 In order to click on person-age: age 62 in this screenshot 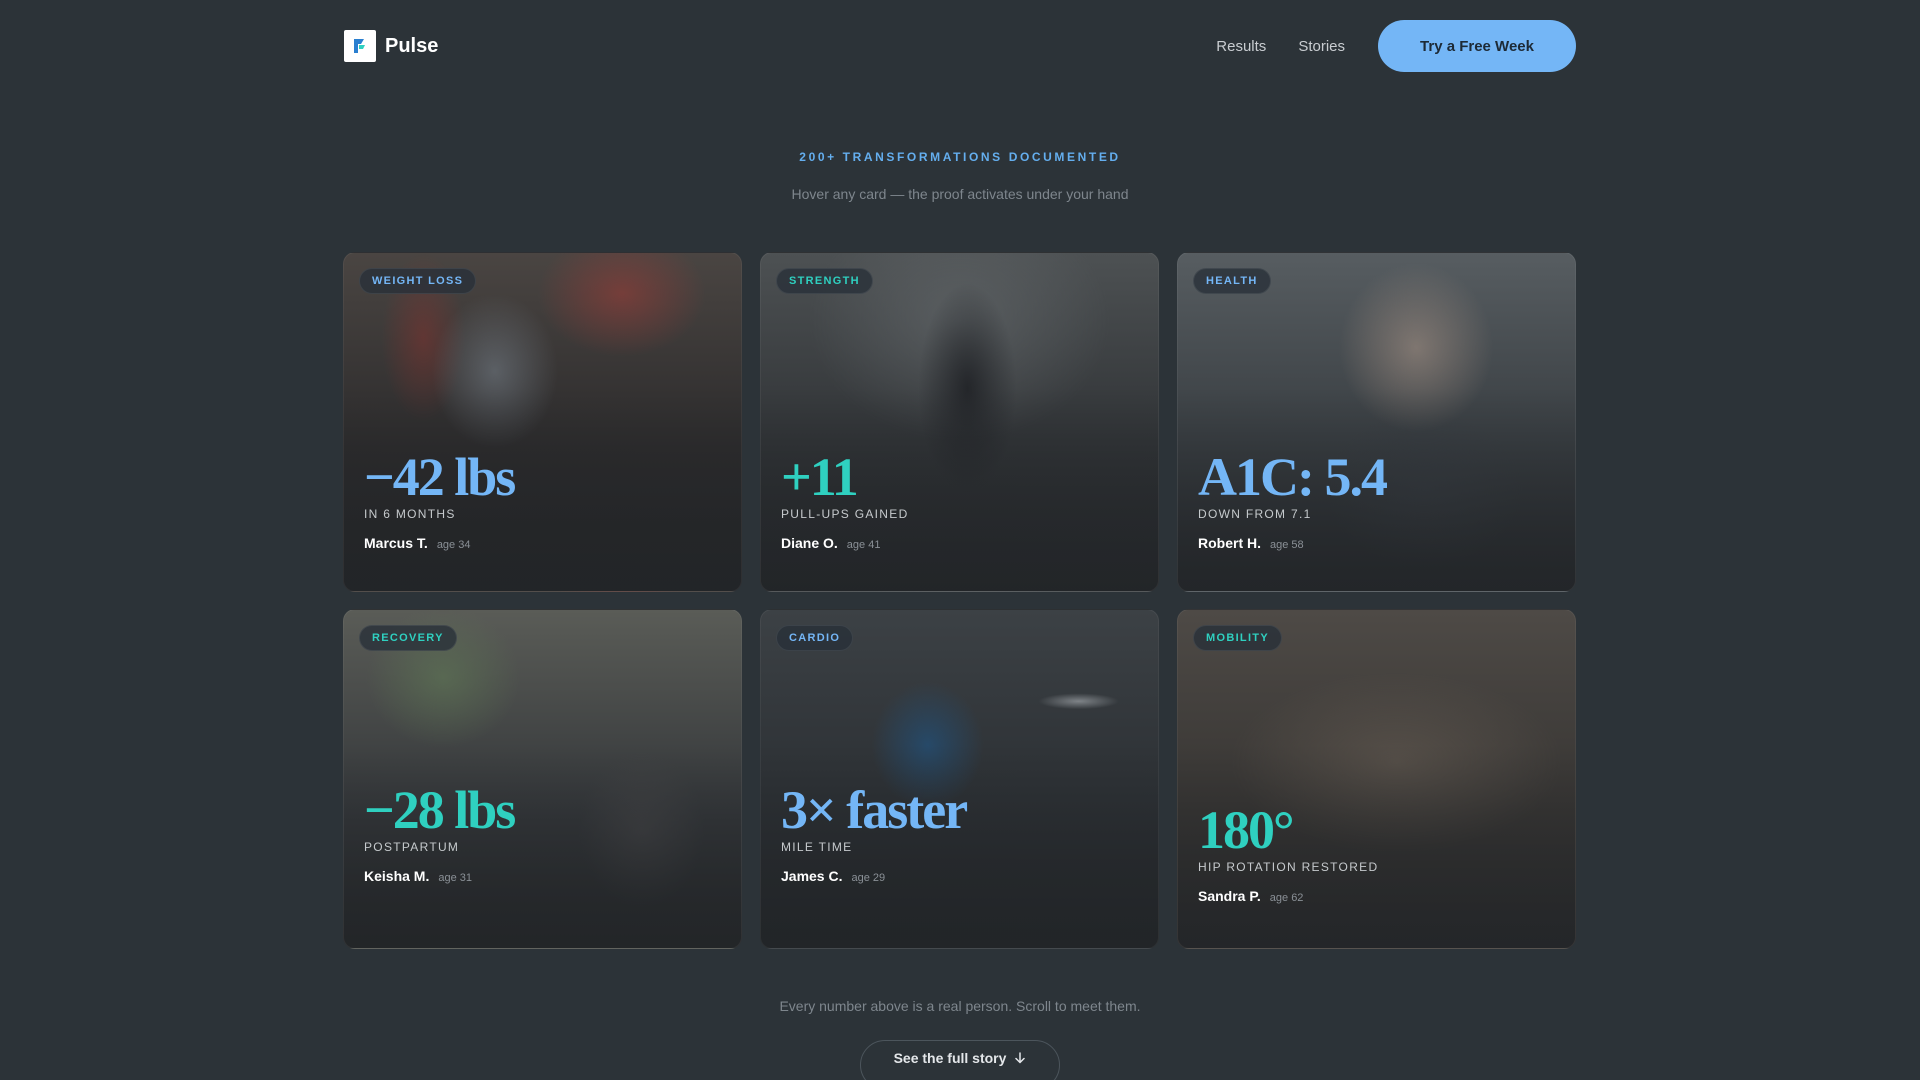, I will do `click(1286, 898)`.